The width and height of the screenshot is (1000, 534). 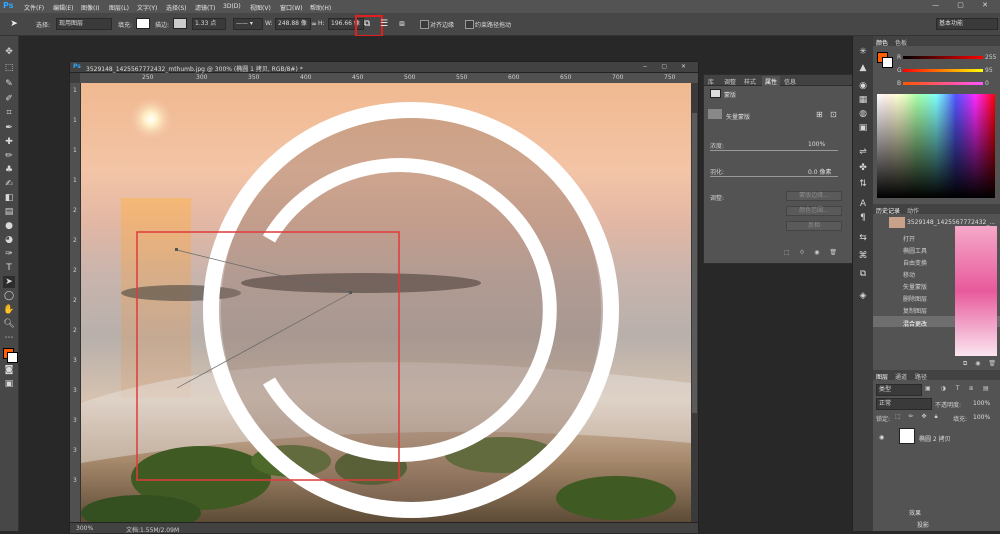 What do you see at coordinates (9, 99) in the screenshot?
I see `quick-select-tool-icon: ✐` at bounding box center [9, 99].